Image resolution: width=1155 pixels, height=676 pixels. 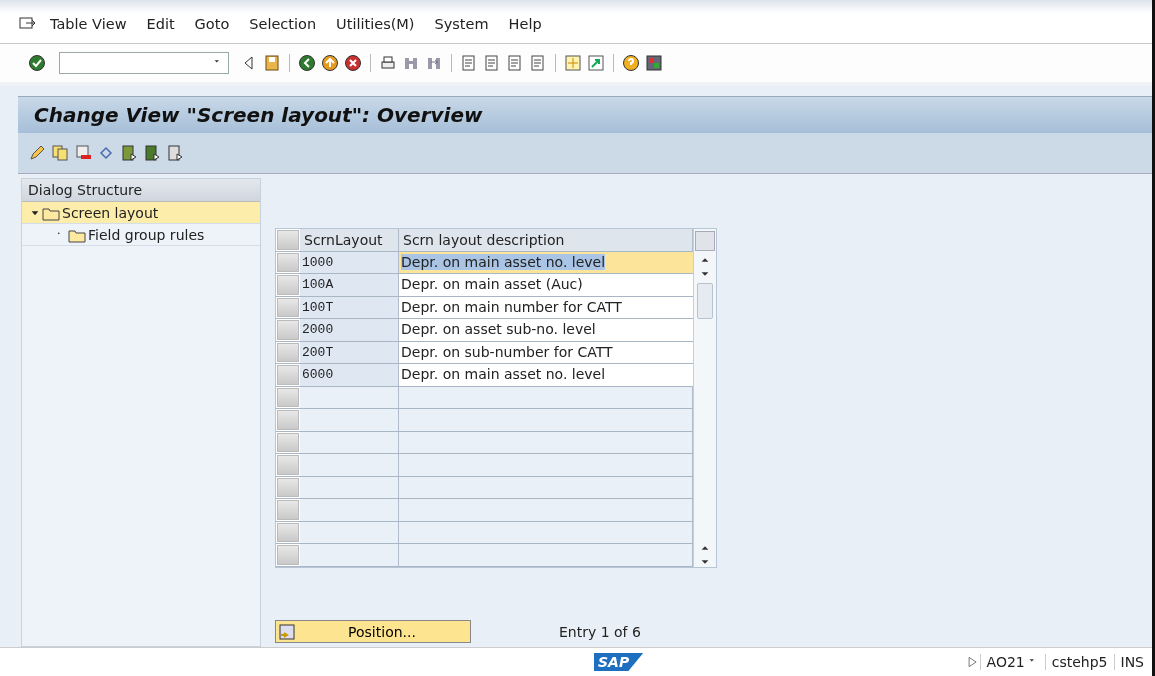 I want to click on copy-icon, so click(x=60, y=153).